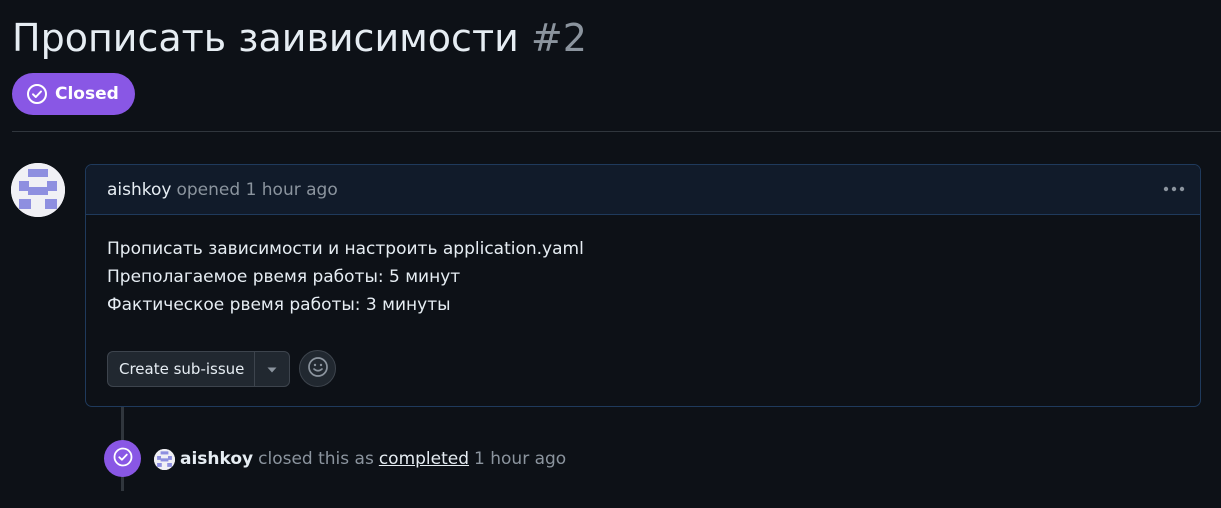  Describe the element at coordinates (87, 94) in the screenshot. I see `issue-state-label: Closed` at that location.